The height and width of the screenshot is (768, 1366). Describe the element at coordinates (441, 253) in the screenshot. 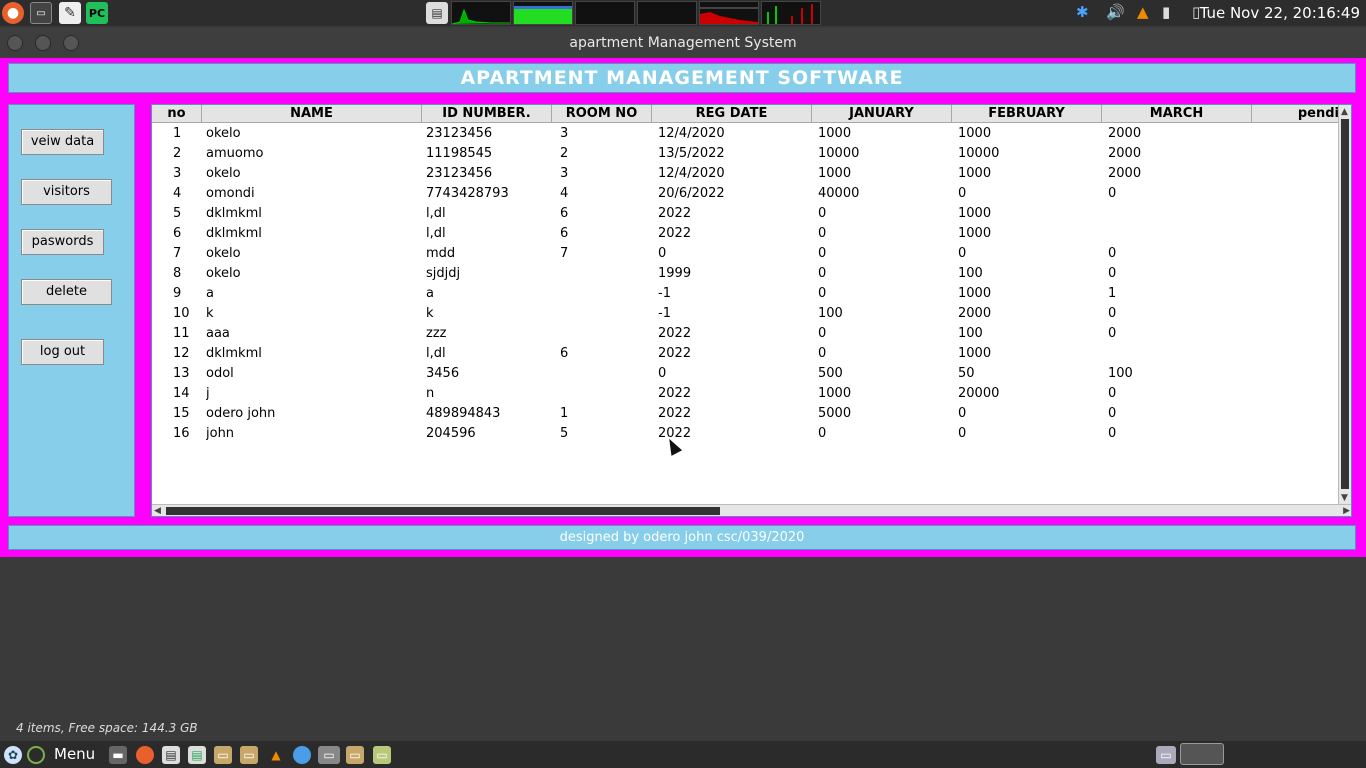

I see `table-cell: mdd` at that location.